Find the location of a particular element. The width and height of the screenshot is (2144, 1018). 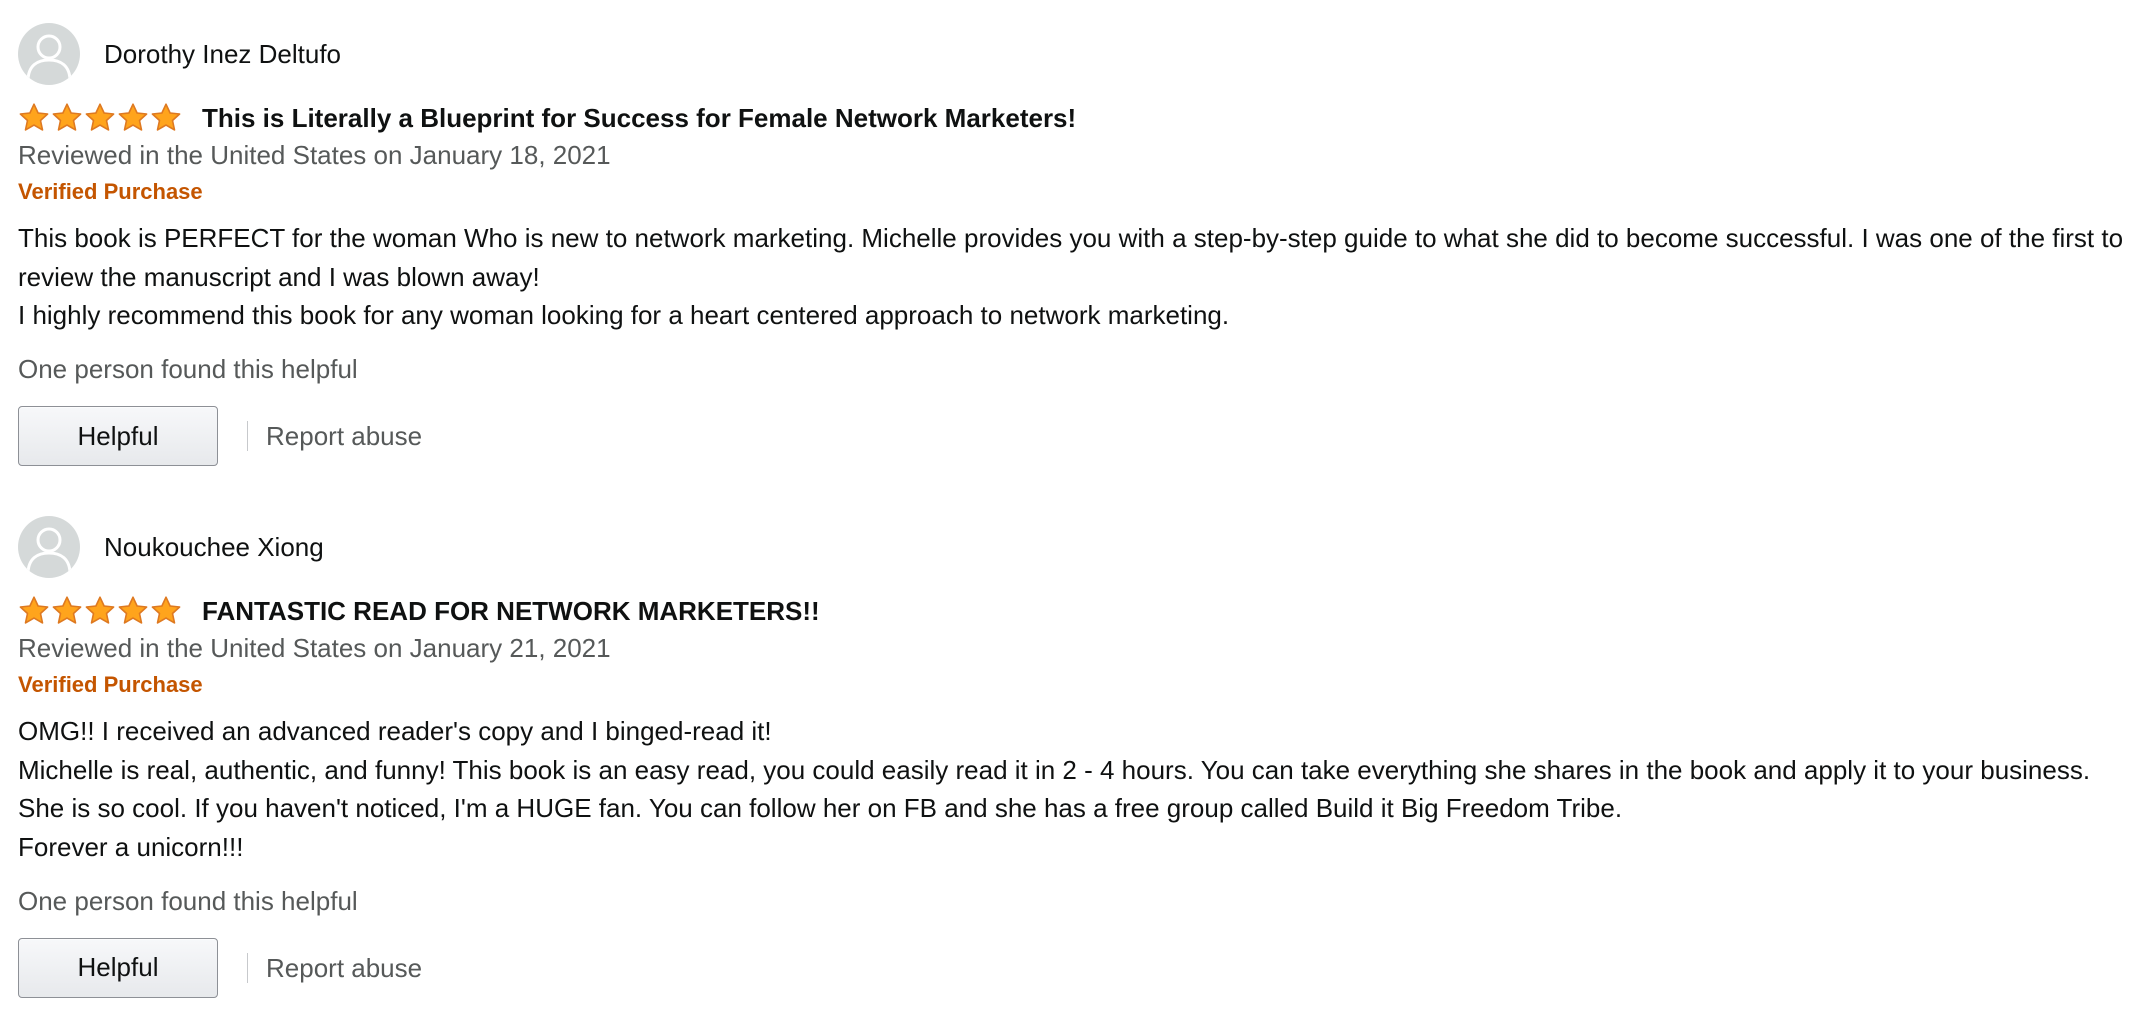

reviewer-profile: Dorothy Inez Deltufo is located at coordinates (1073, 54).